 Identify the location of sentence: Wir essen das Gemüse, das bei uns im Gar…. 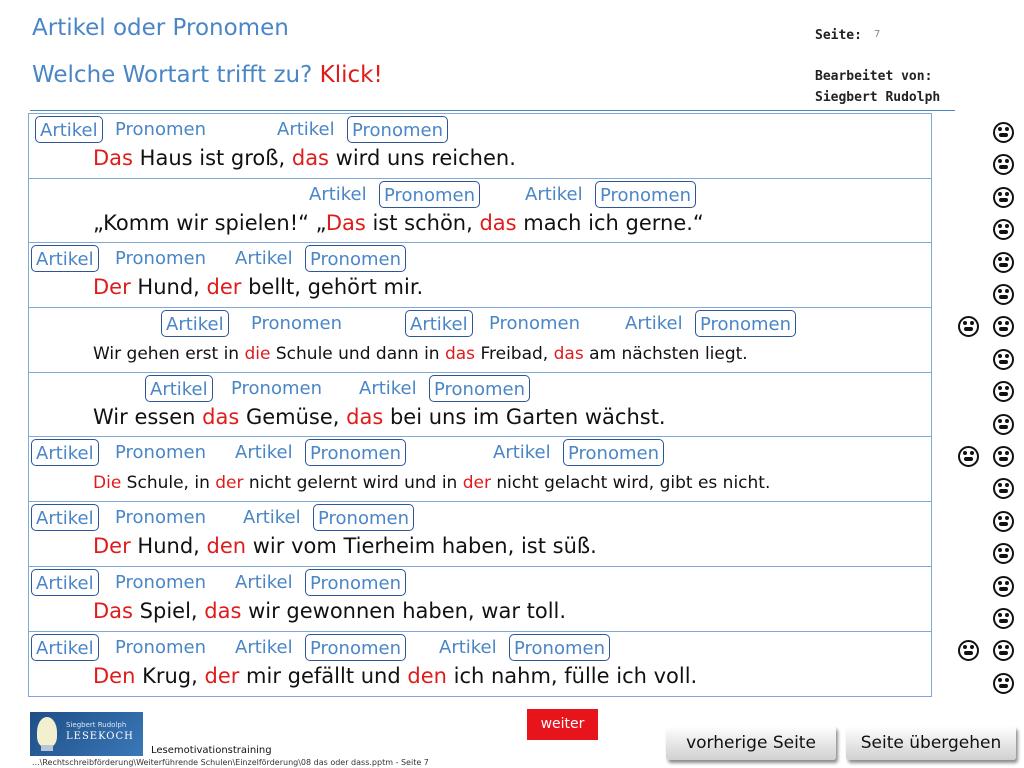
(379, 416).